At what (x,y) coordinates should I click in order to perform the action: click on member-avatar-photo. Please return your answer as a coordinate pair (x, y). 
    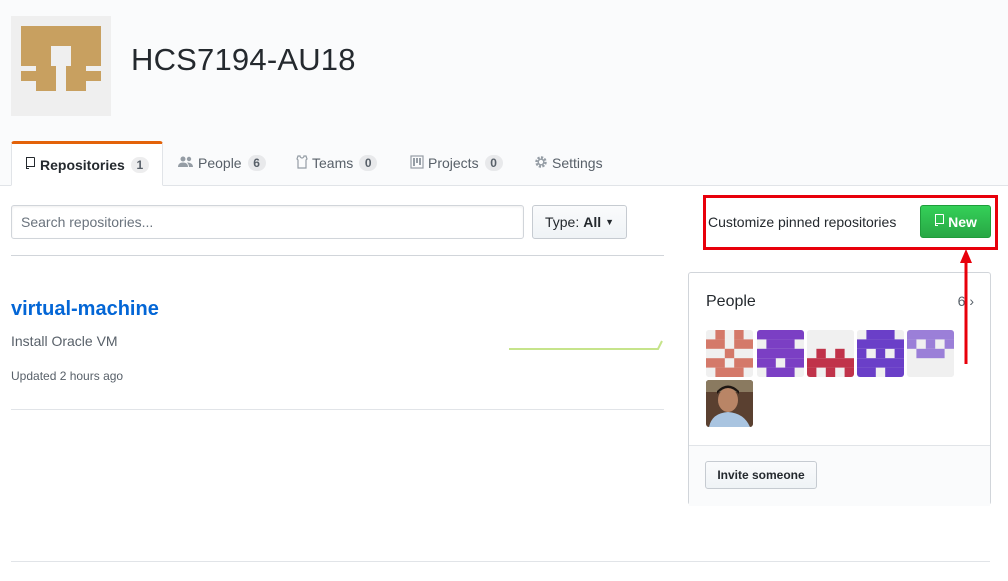
    Looking at the image, I should click on (729, 403).